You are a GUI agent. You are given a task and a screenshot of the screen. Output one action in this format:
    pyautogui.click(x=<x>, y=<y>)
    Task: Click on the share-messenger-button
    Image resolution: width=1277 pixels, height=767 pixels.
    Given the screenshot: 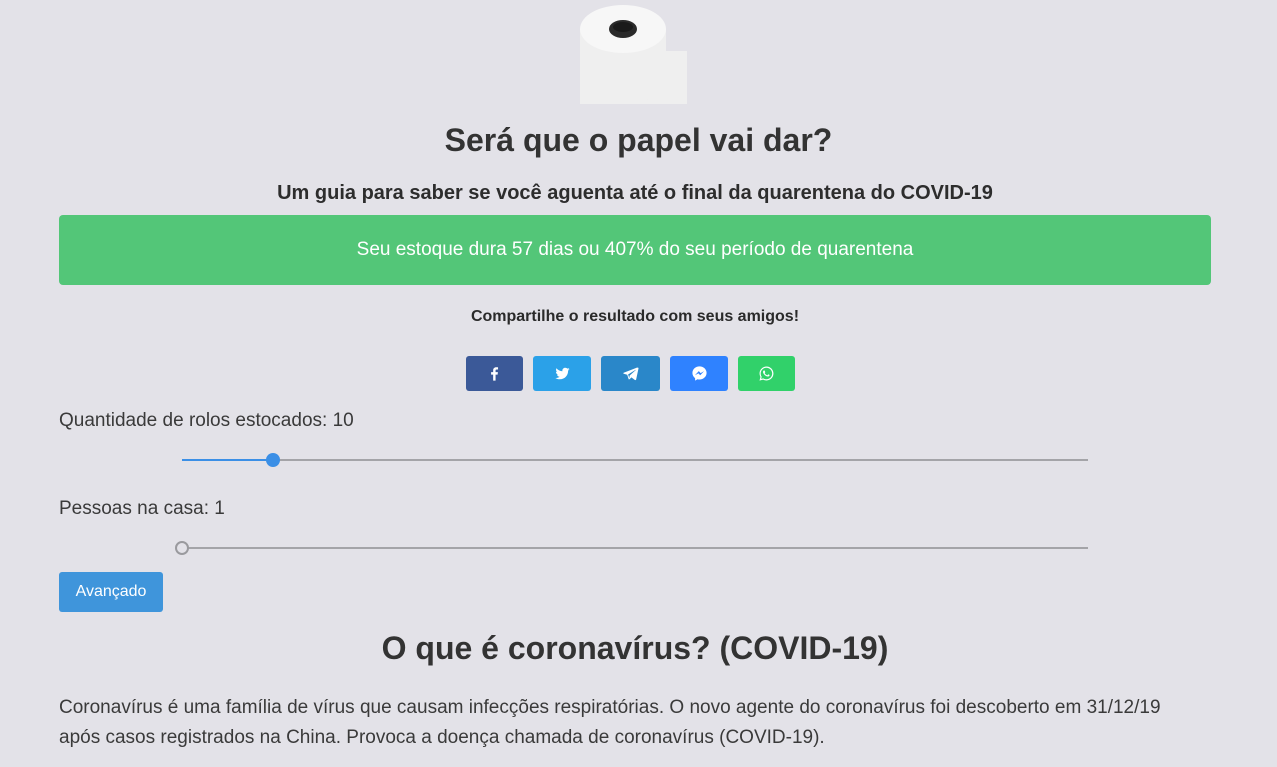 What is the action you would take?
    pyautogui.click(x=699, y=373)
    